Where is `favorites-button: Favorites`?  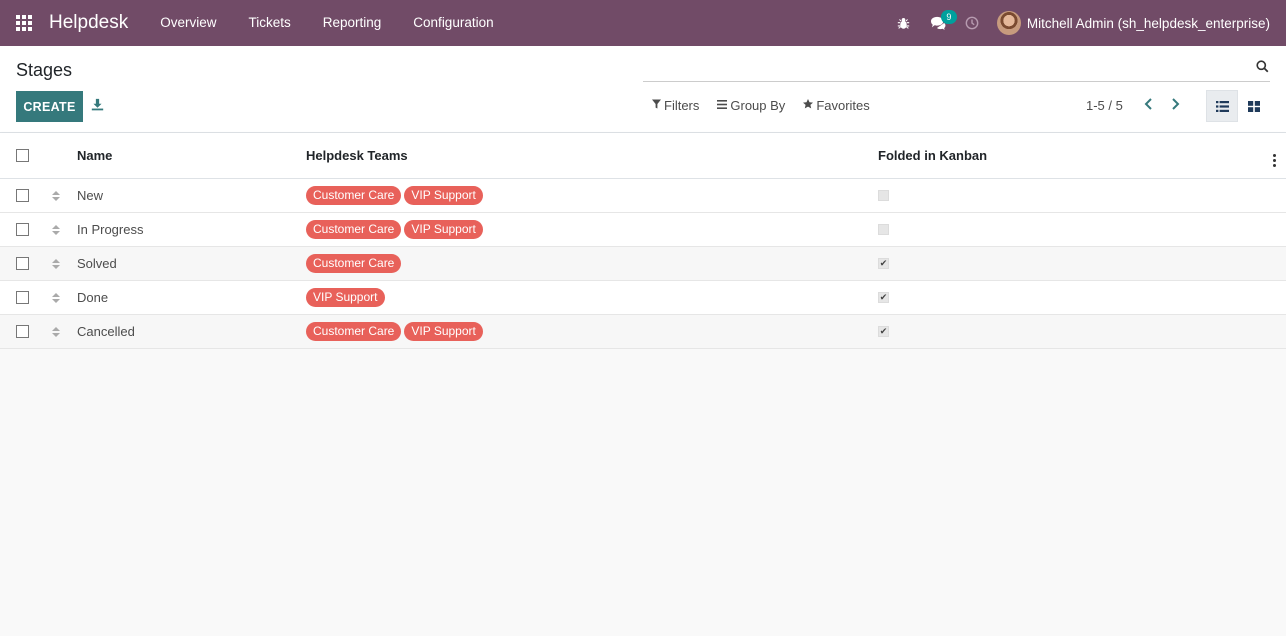
favorites-button: Favorites is located at coordinates (836, 105).